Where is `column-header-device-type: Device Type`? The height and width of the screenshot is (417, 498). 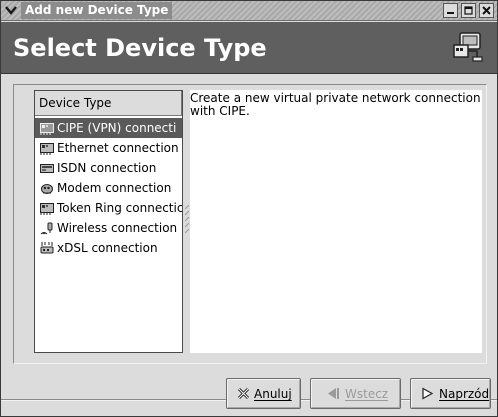
column-header-device-type: Device Type is located at coordinates (108, 103).